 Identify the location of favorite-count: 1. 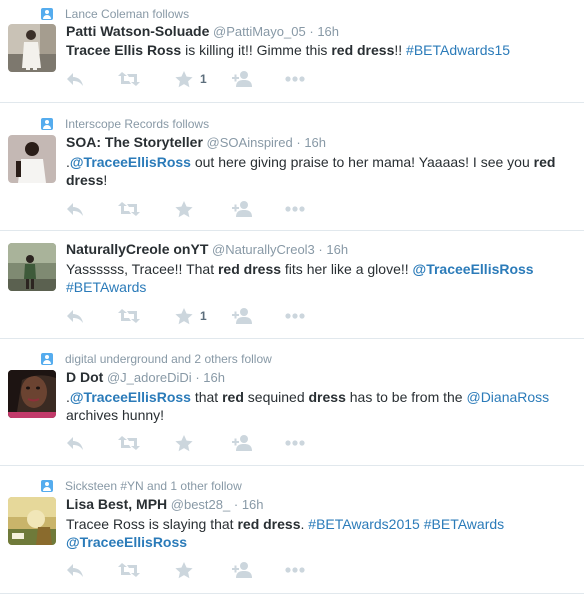
(203, 79).